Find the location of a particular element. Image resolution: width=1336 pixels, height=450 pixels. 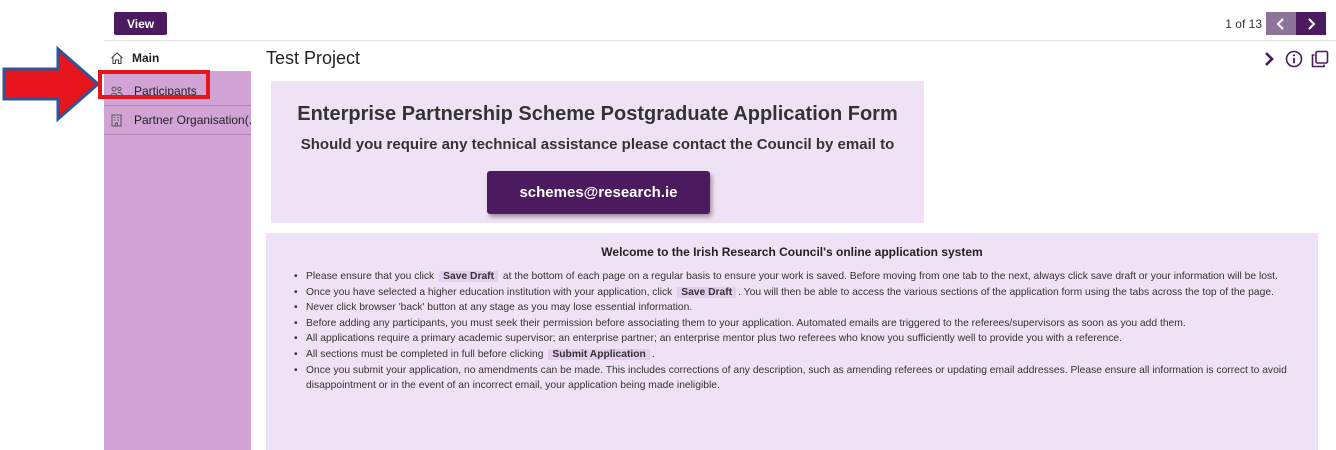

annotation-highlight-box is located at coordinates (154, 84).